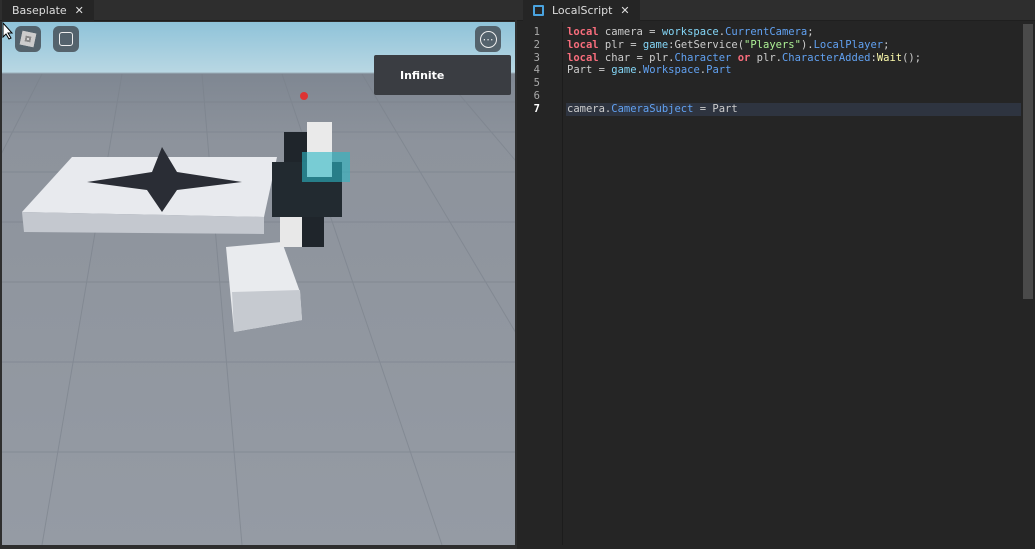 Image resolution: width=1035 pixels, height=549 pixels. I want to click on code-token: Part =, so click(589, 70).